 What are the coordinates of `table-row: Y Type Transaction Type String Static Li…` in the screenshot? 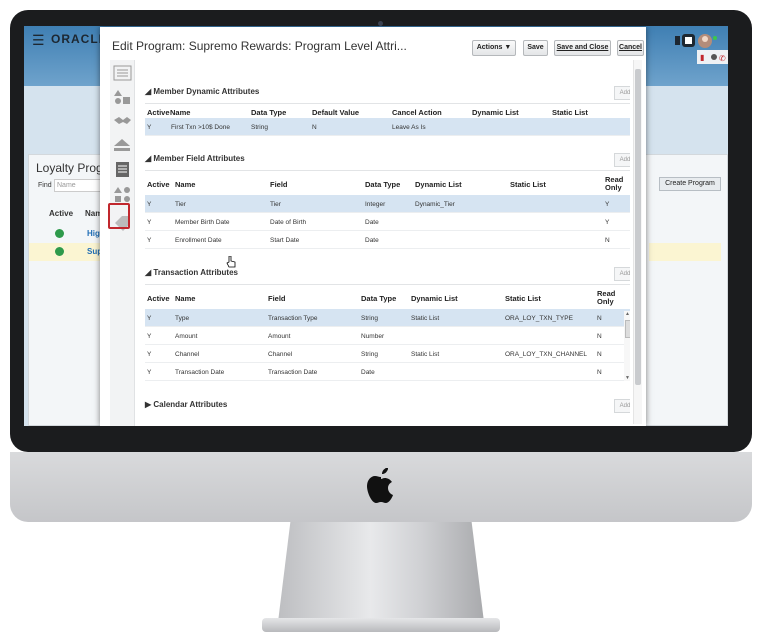 It's located at (387, 318).